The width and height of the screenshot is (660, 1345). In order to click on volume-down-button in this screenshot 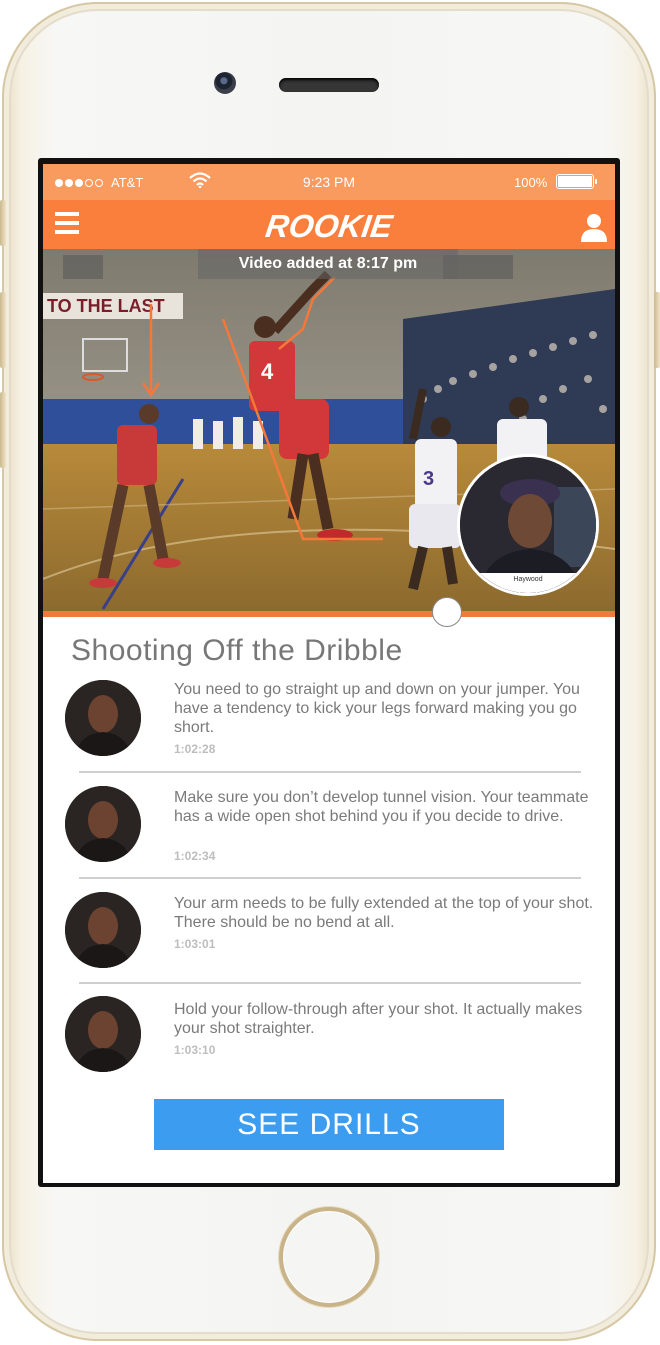, I will do `click(3, 430)`.